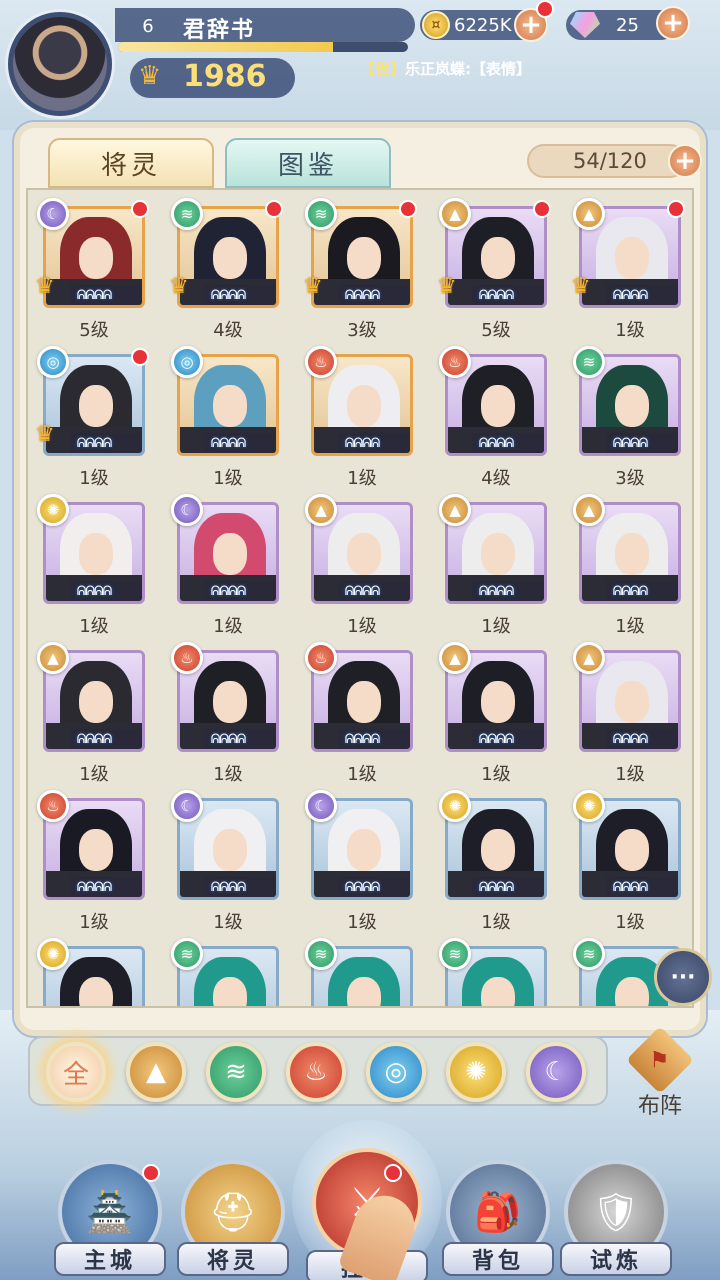  I want to click on tab-codex: 图鉴, so click(308, 163).